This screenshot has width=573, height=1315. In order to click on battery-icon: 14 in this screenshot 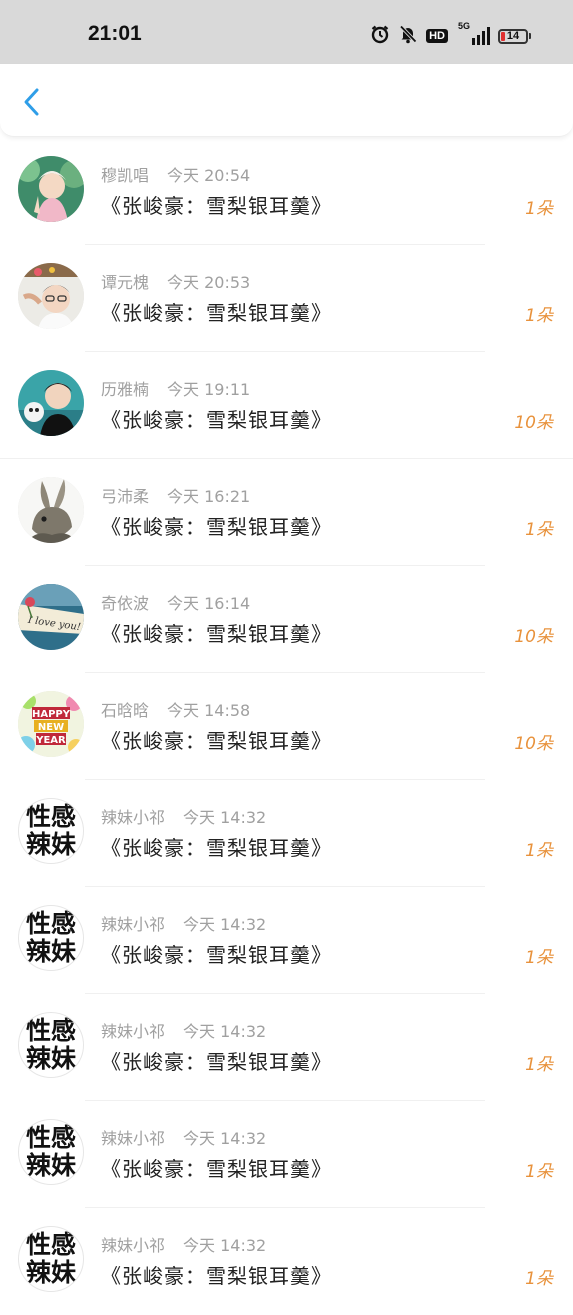, I will do `click(514, 36)`.